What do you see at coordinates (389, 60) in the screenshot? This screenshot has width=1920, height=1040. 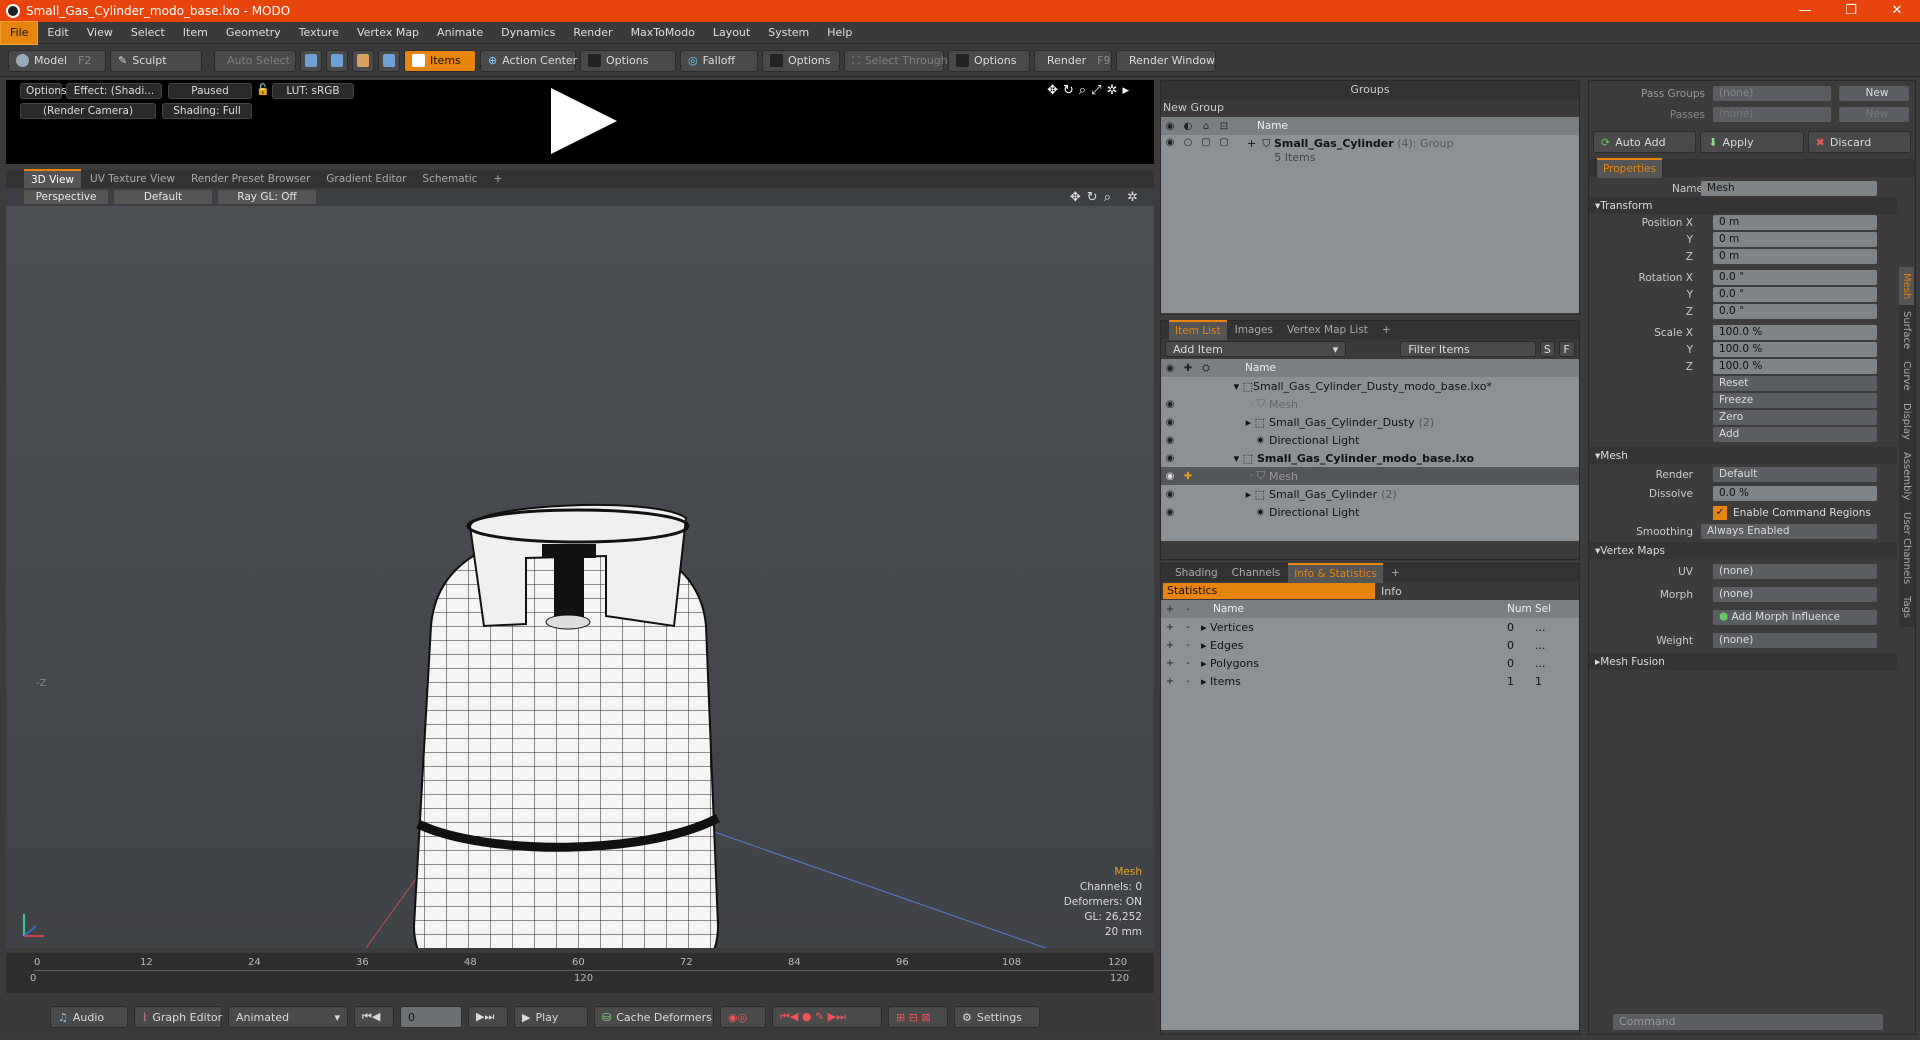 I see `materials-mode-button` at bounding box center [389, 60].